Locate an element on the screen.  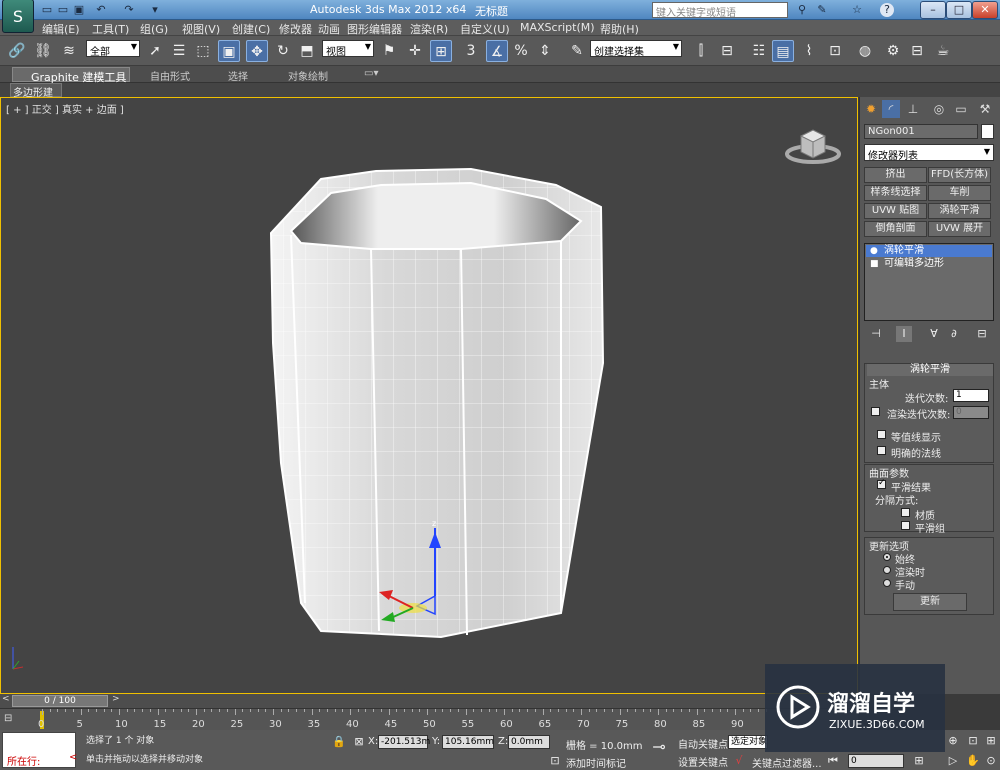
menu-help: 帮助(H) is located at coordinates (619, 29).